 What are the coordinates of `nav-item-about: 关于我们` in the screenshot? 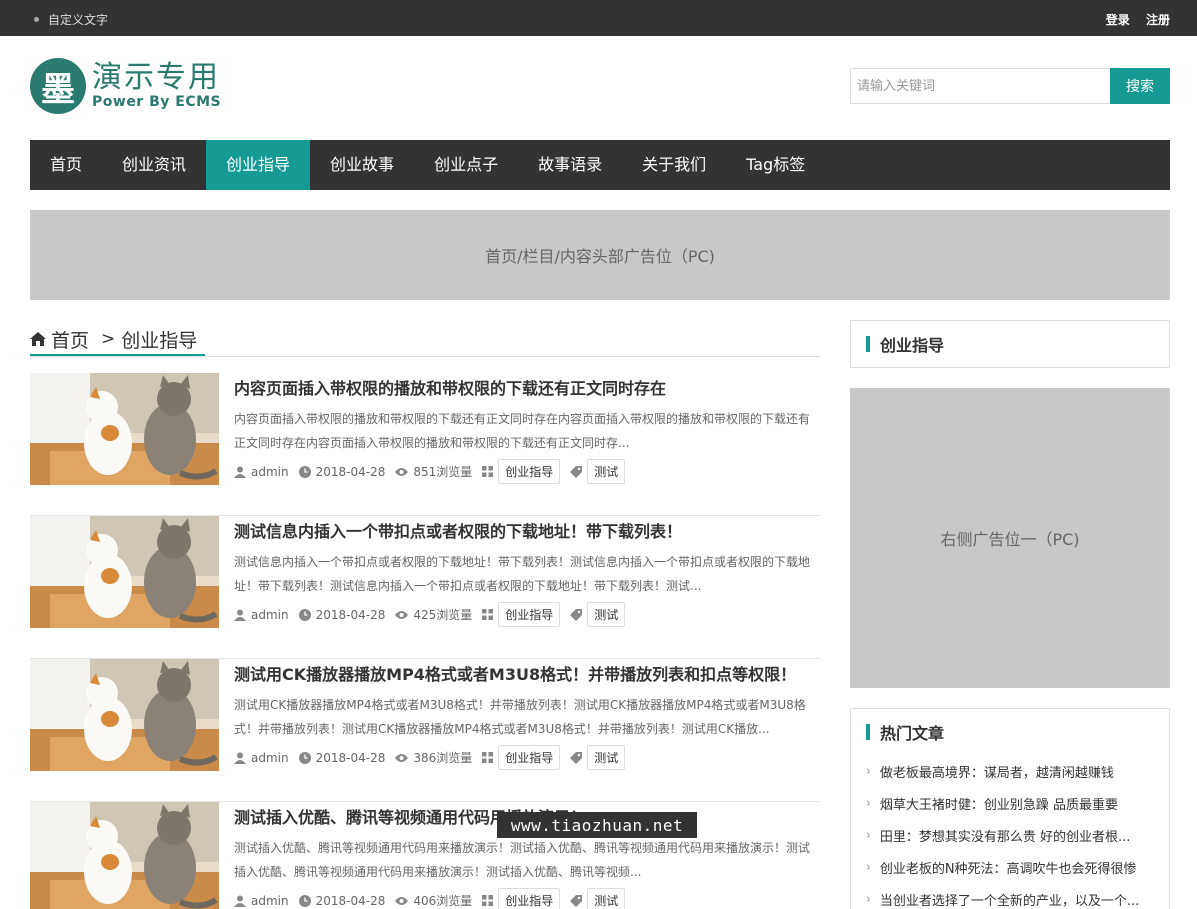 It's located at (674, 165).